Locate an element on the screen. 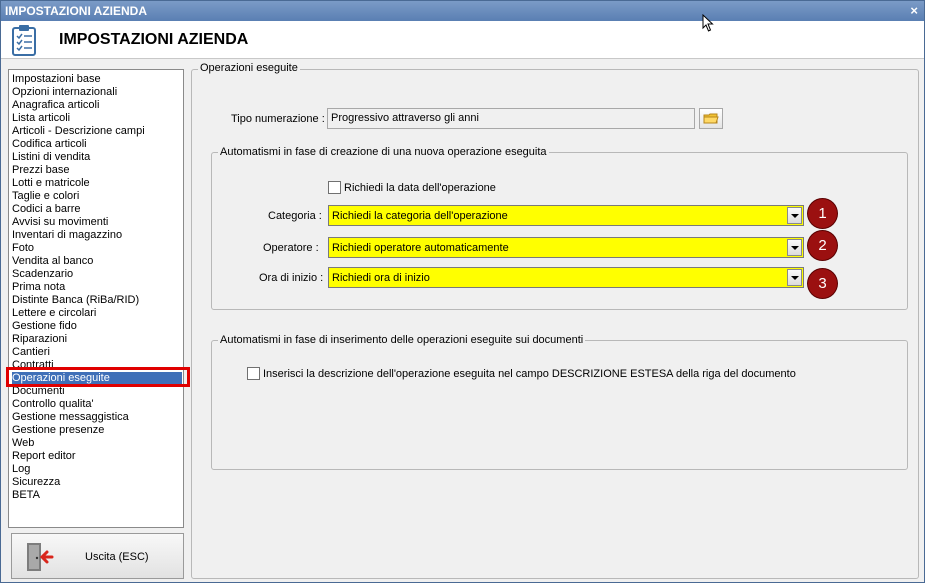 The image size is (925, 583). sidebar-item: Vendita al banco is located at coordinates (97, 261).